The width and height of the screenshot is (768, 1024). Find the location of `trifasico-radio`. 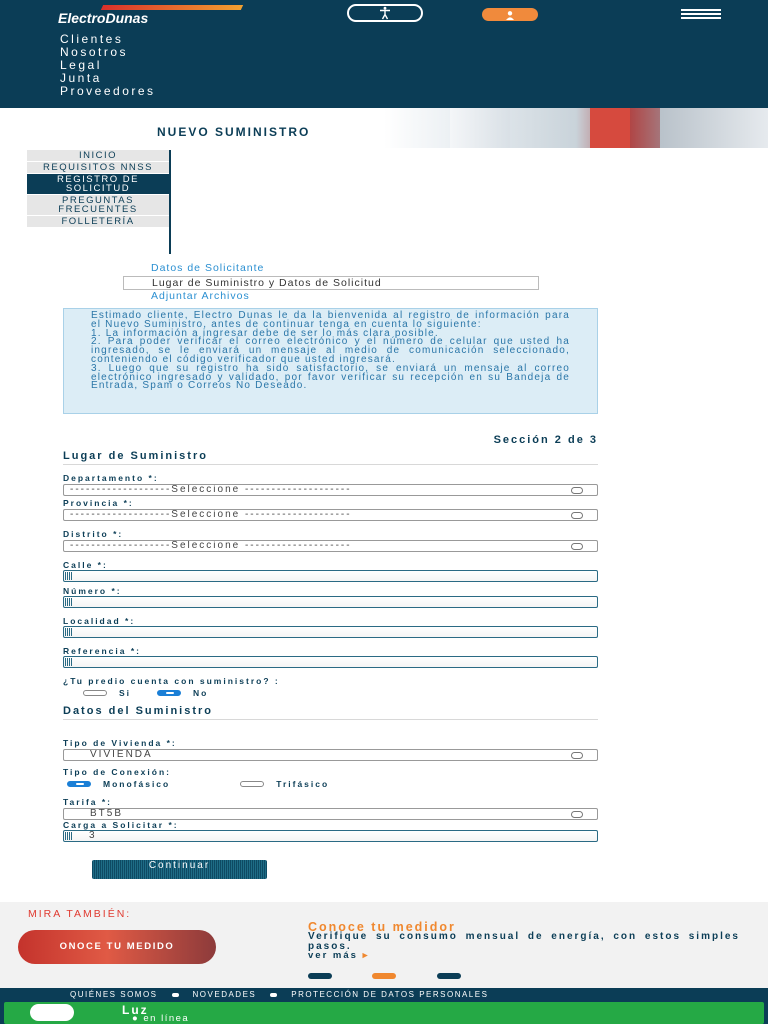

trifasico-radio is located at coordinates (252, 784).